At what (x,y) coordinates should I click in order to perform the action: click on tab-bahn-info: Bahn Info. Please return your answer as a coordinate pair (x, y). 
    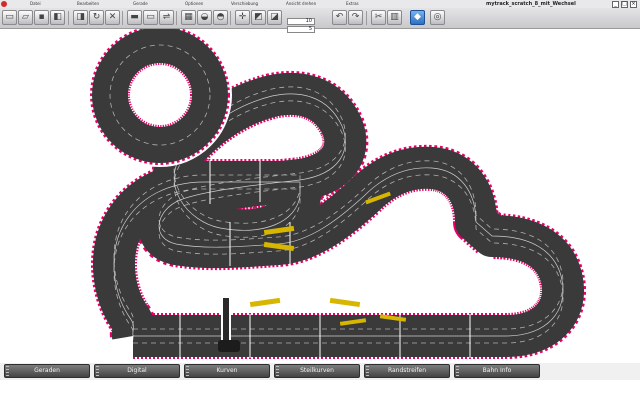
    Looking at the image, I should click on (497, 371).